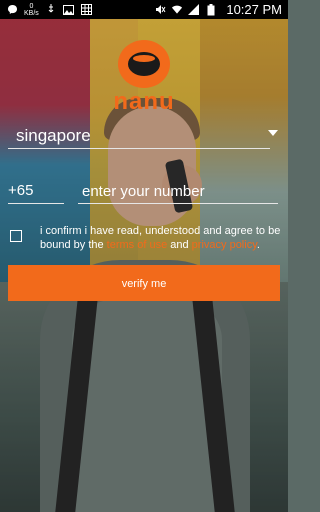  What do you see at coordinates (160, 9) in the screenshot?
I see `mute-icon` at bounding box center [160, 9].